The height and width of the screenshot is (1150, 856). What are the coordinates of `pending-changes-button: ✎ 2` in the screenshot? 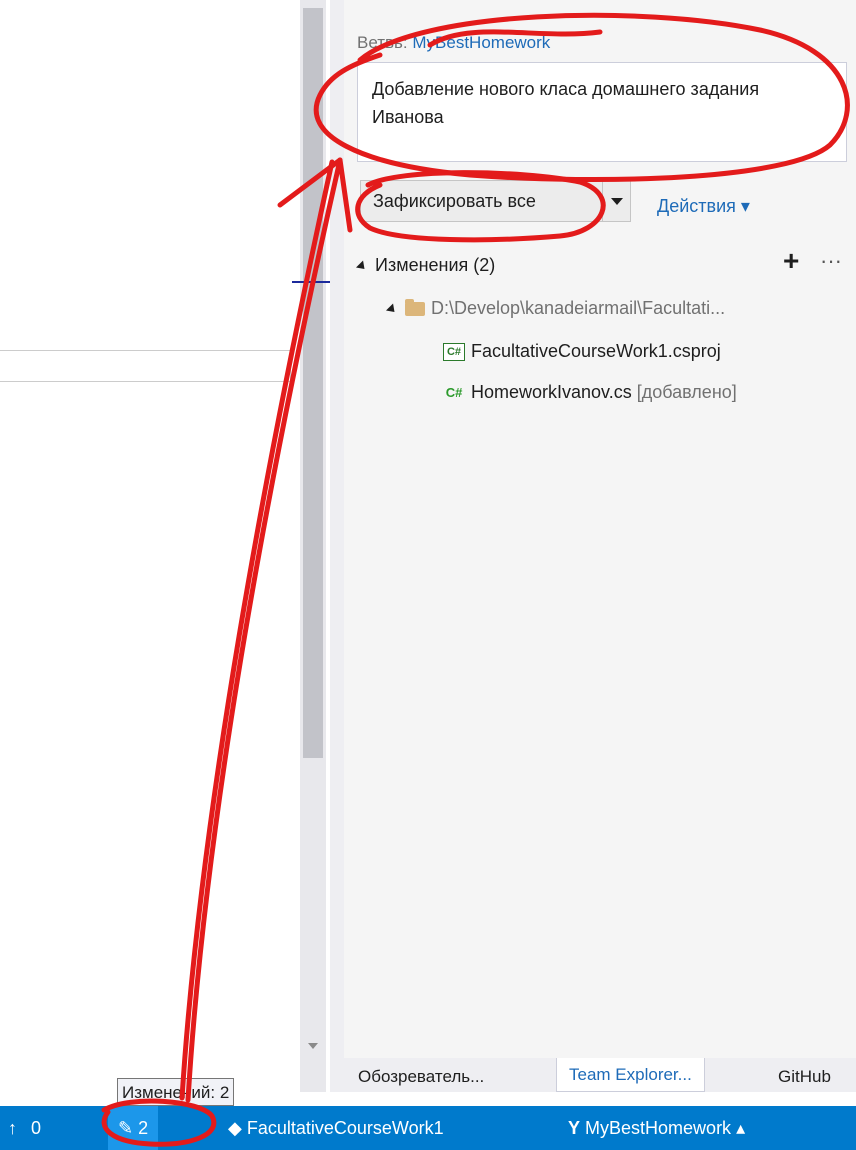 It's located at (133, 1128).